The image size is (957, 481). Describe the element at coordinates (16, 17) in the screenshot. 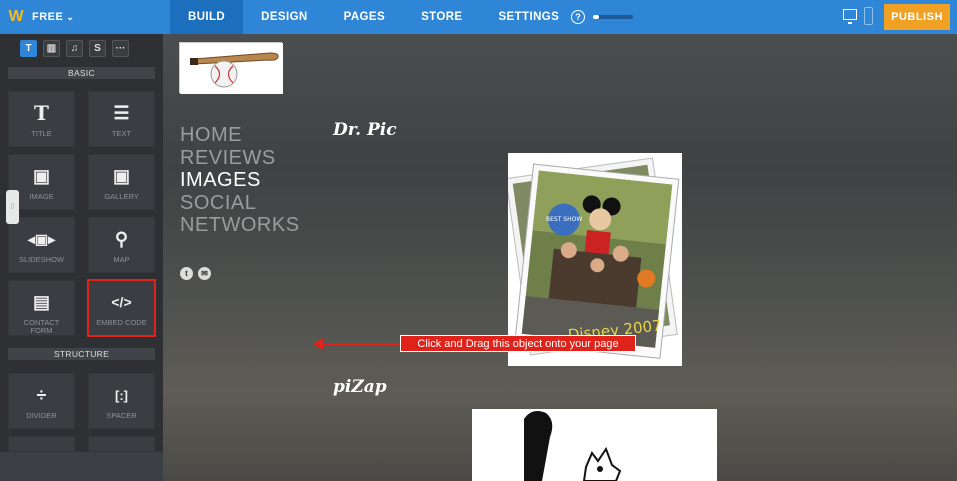

I see `weebly-logo-icon: W` at that location.